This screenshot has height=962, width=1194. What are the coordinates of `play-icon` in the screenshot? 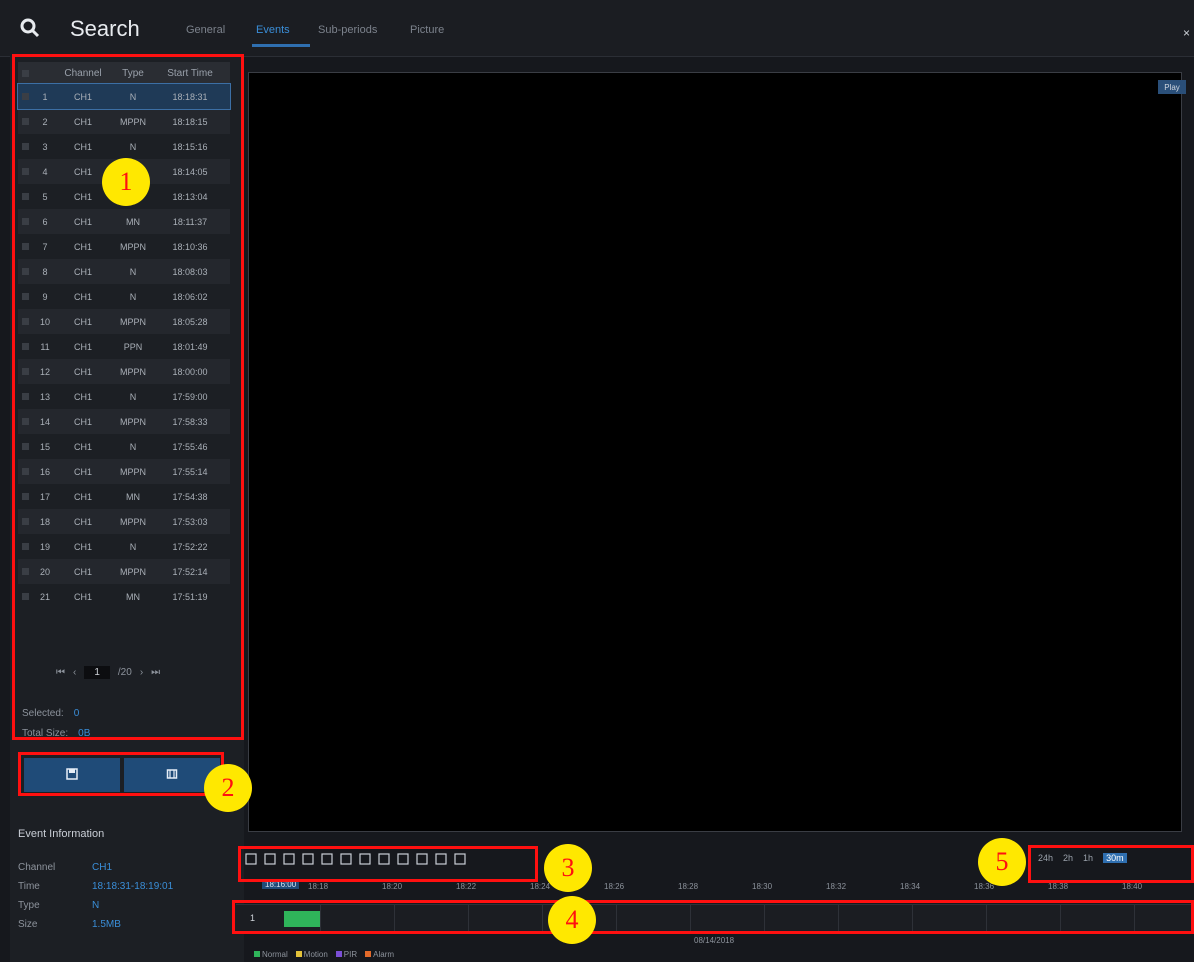 It's located at (250, 858).